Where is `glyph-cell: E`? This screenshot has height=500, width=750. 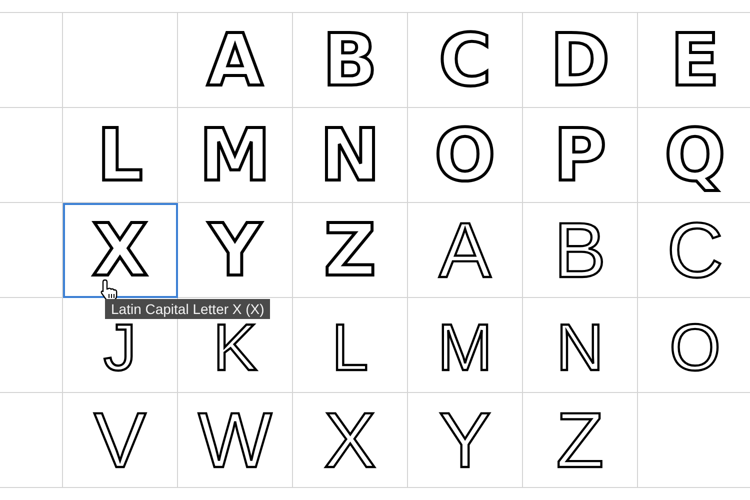 glyph-cell: E is located at coordinates (694, 60).